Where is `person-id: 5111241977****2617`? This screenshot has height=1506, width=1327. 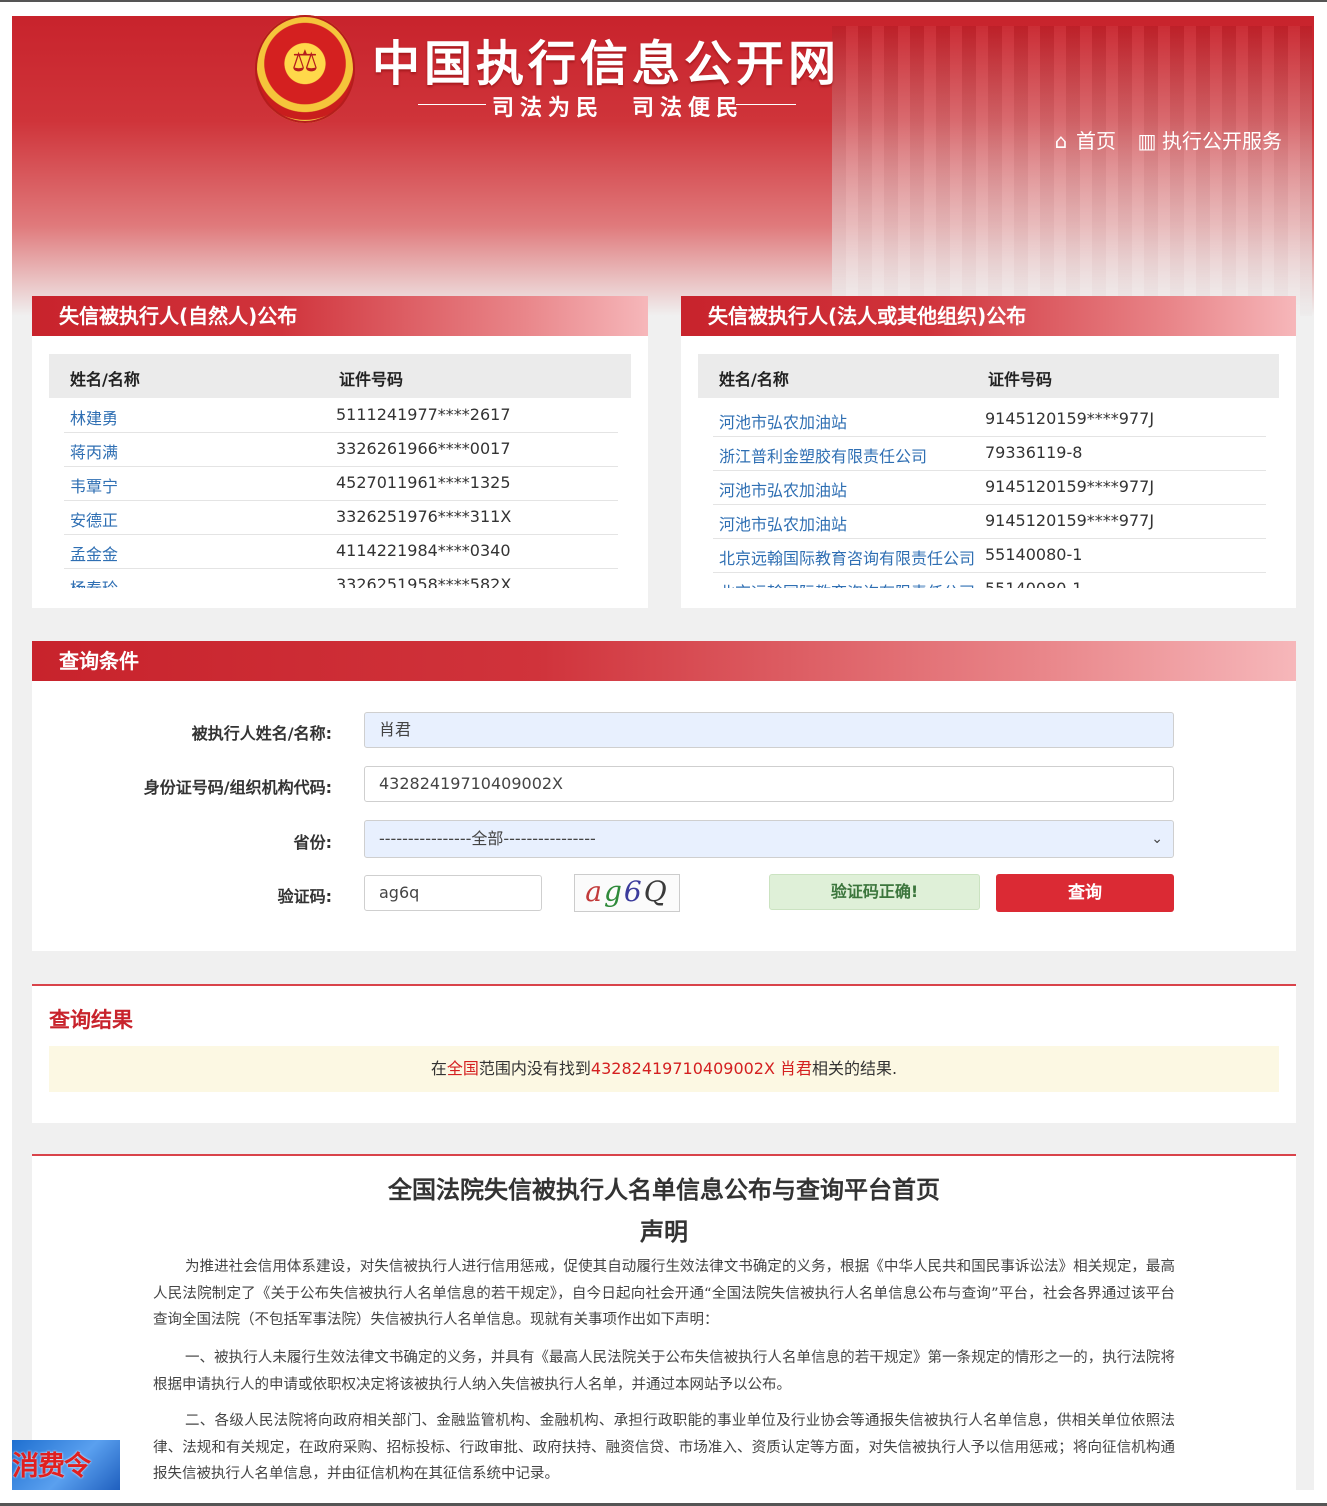
person-id: 5111241977****2617 is located at coordinates (423, 414).